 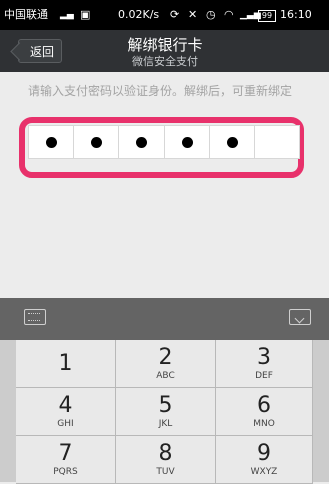 What do you see at coordinates (264, 424) in the screenshot?
I see `key-letters: MNO` at bounding box center [264, 424].